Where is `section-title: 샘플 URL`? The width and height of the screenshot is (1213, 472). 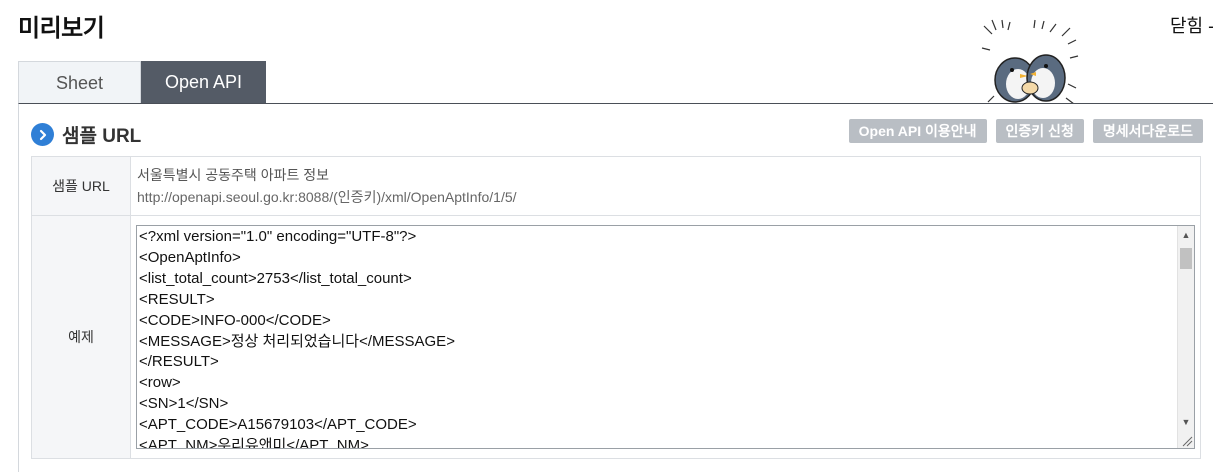
section-title: 샘플 URL is located at coordinates (102, 136).